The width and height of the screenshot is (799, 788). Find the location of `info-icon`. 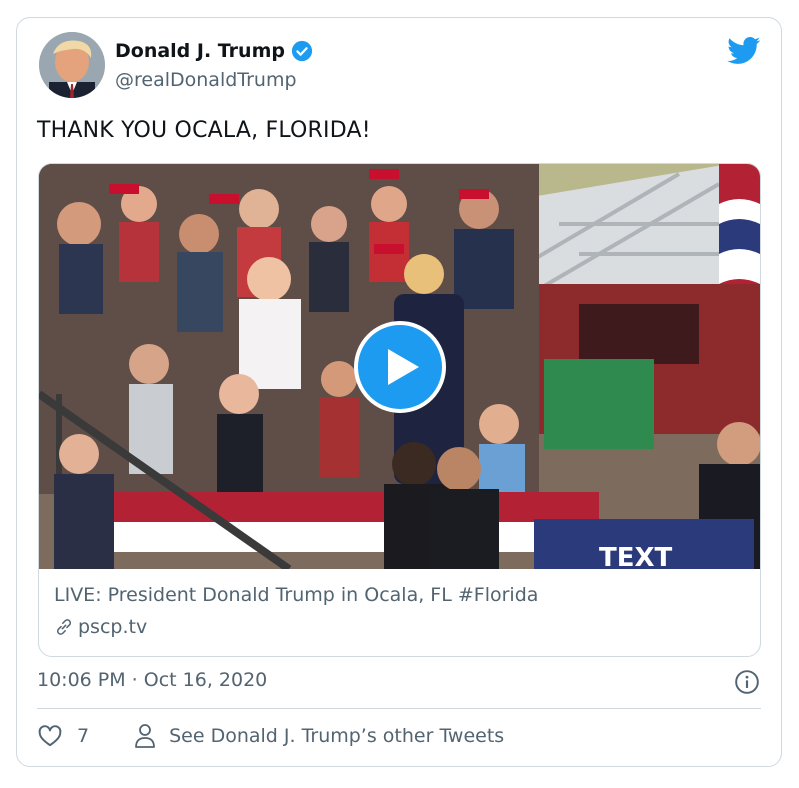

info-icon is located at coordinates (747, 682).